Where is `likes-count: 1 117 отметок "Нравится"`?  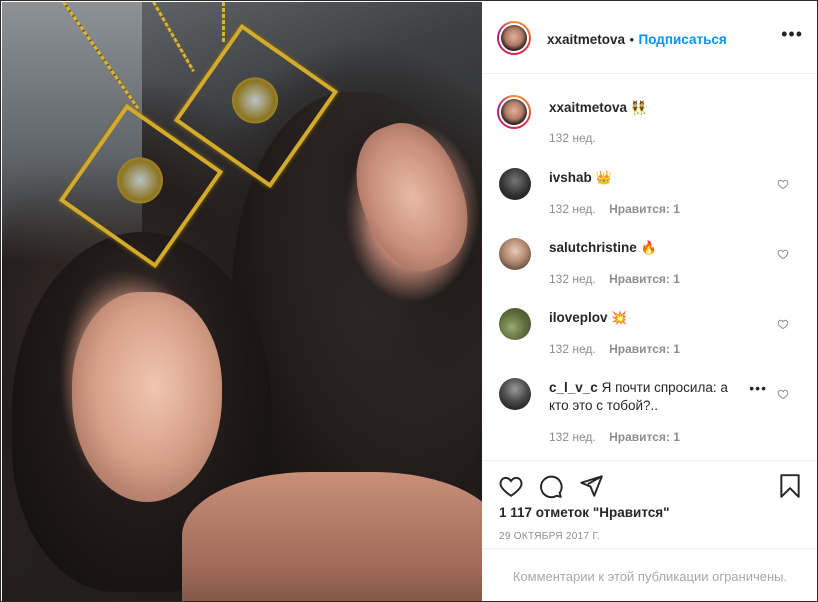 likes-count: 1 117 отметок "Нравится" is located at coordinates (584, 512).